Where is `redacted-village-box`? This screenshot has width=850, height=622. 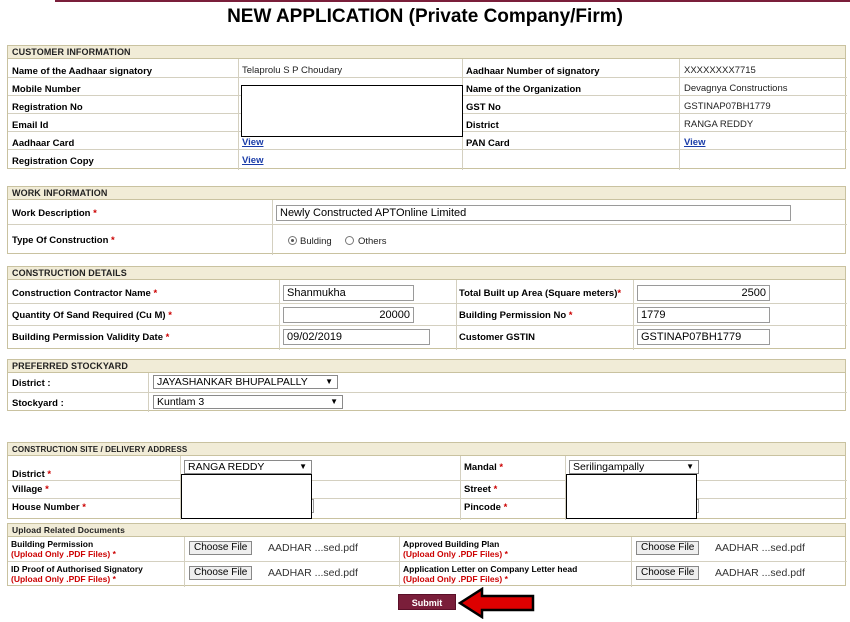
redacted-village-box is located at coordinates (246, 496).